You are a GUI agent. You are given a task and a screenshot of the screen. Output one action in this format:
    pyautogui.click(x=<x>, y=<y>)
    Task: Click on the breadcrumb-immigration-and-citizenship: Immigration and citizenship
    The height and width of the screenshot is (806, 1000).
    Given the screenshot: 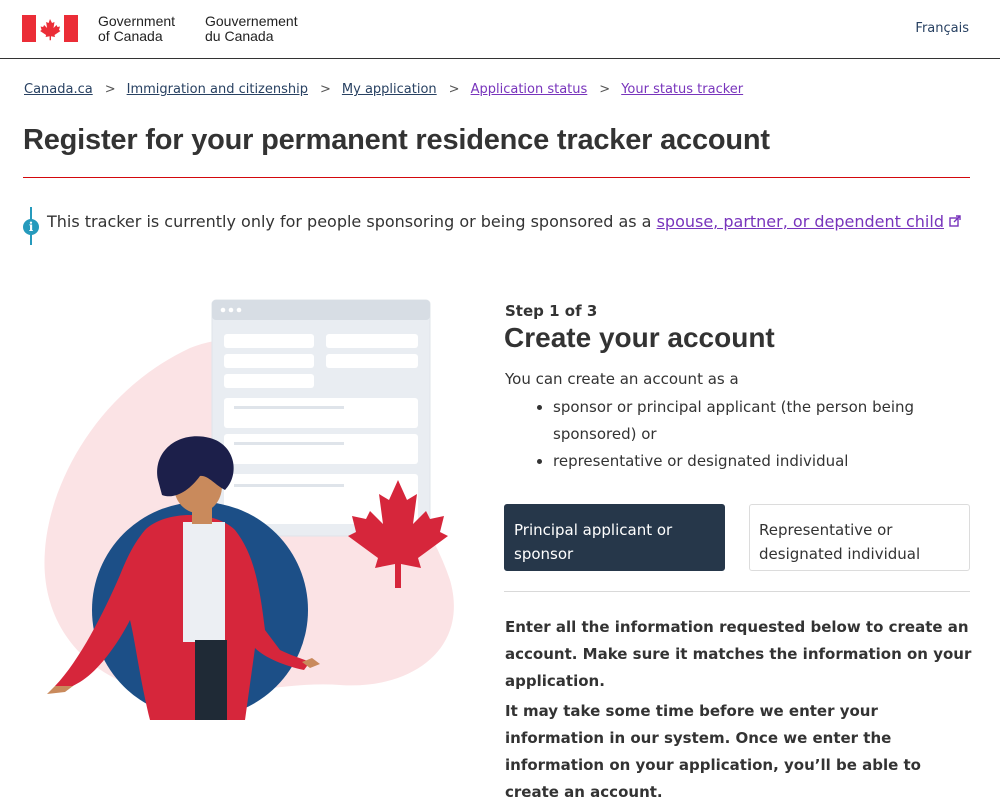 What is the action you would take?
    pyautogui.click(x=217, y=89)
    